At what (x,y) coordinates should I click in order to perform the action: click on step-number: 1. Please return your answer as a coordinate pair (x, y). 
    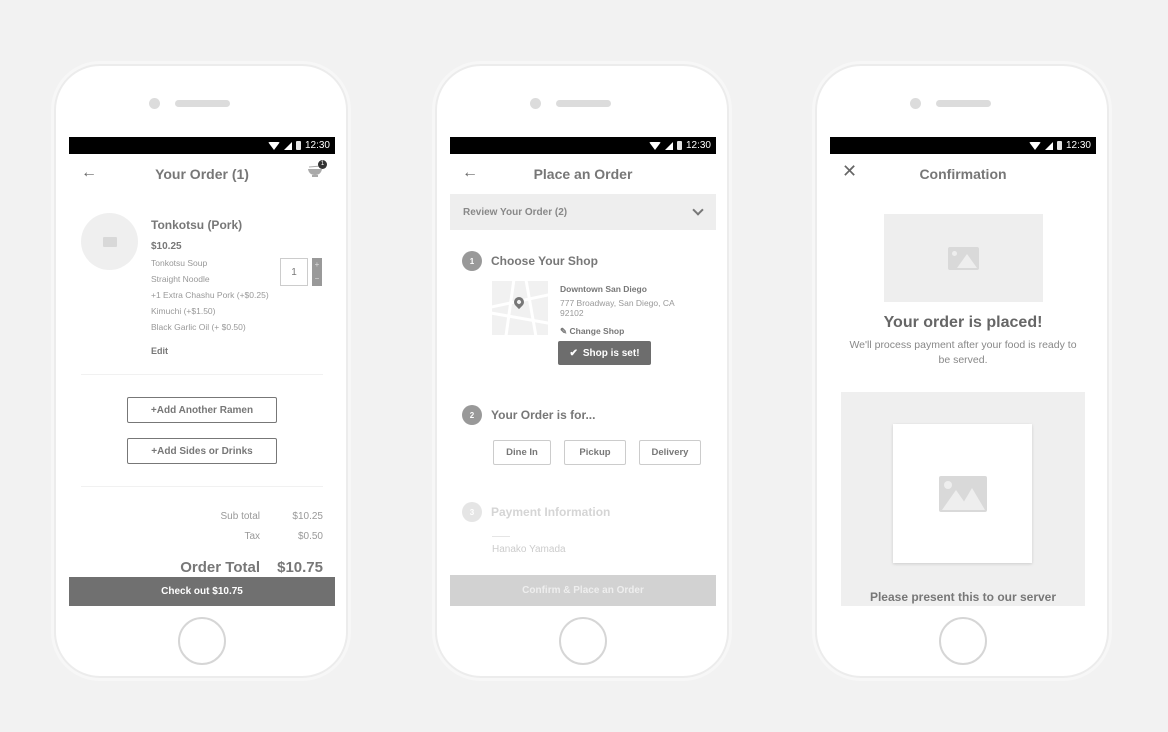
    Looking at the image, I should click on (472, 261).